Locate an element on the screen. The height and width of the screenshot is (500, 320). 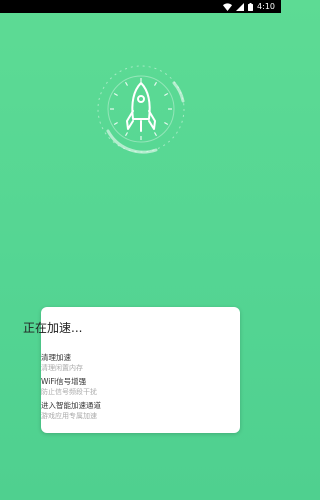
status-icons: 4:10 is located at coordinates (249, 6).